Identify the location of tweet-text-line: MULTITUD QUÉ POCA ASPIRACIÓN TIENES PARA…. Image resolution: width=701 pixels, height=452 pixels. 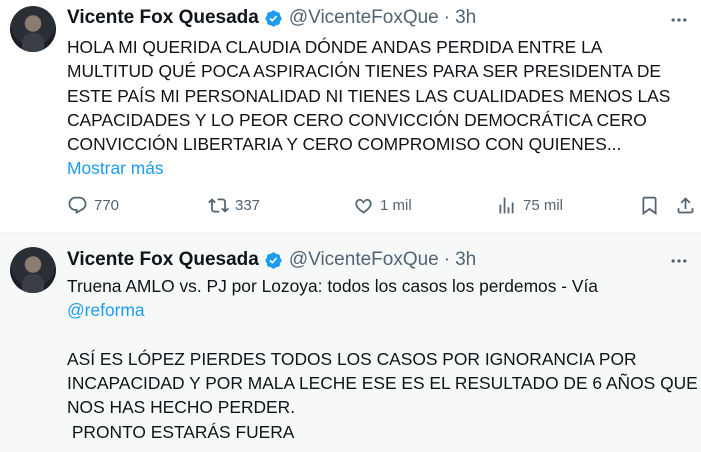
(364, 71).